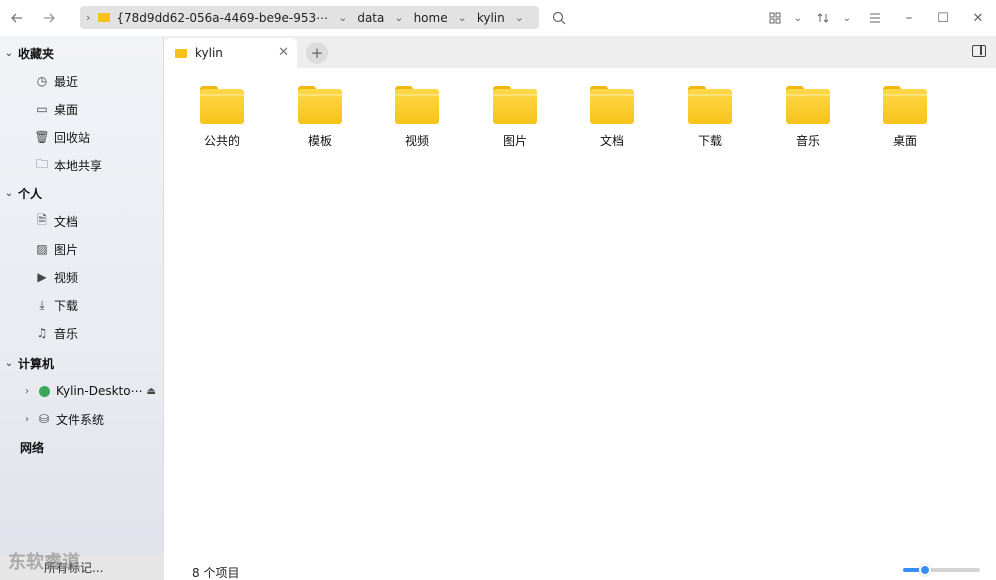  What do you see at coordinates (42, 304) in the screenshot?
I see `download-icon: ⤓` at bounding box center [42, 304].